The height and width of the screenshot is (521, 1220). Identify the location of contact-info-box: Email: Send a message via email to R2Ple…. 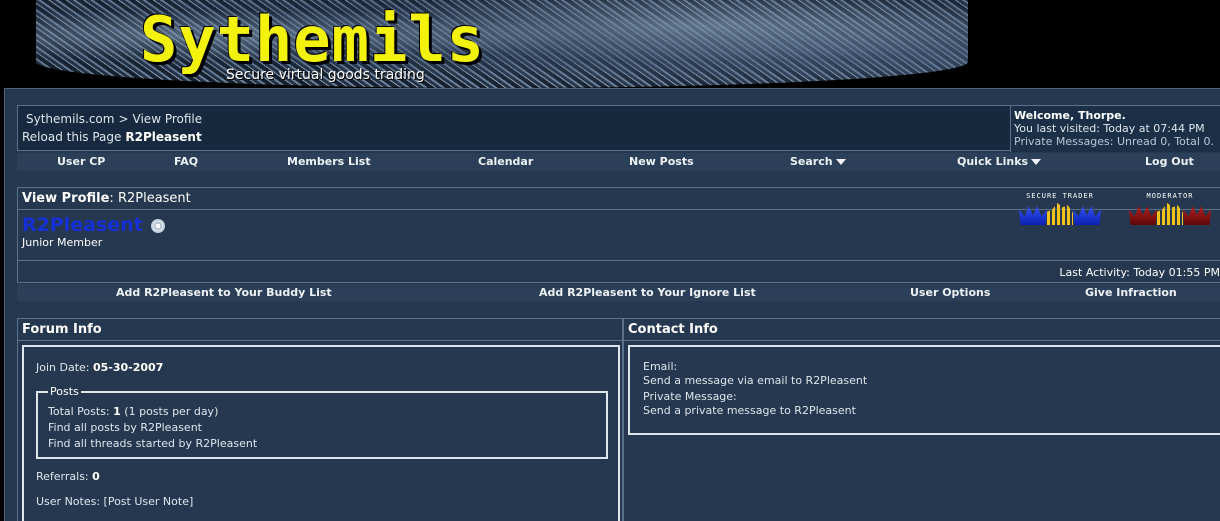
(924, 390).